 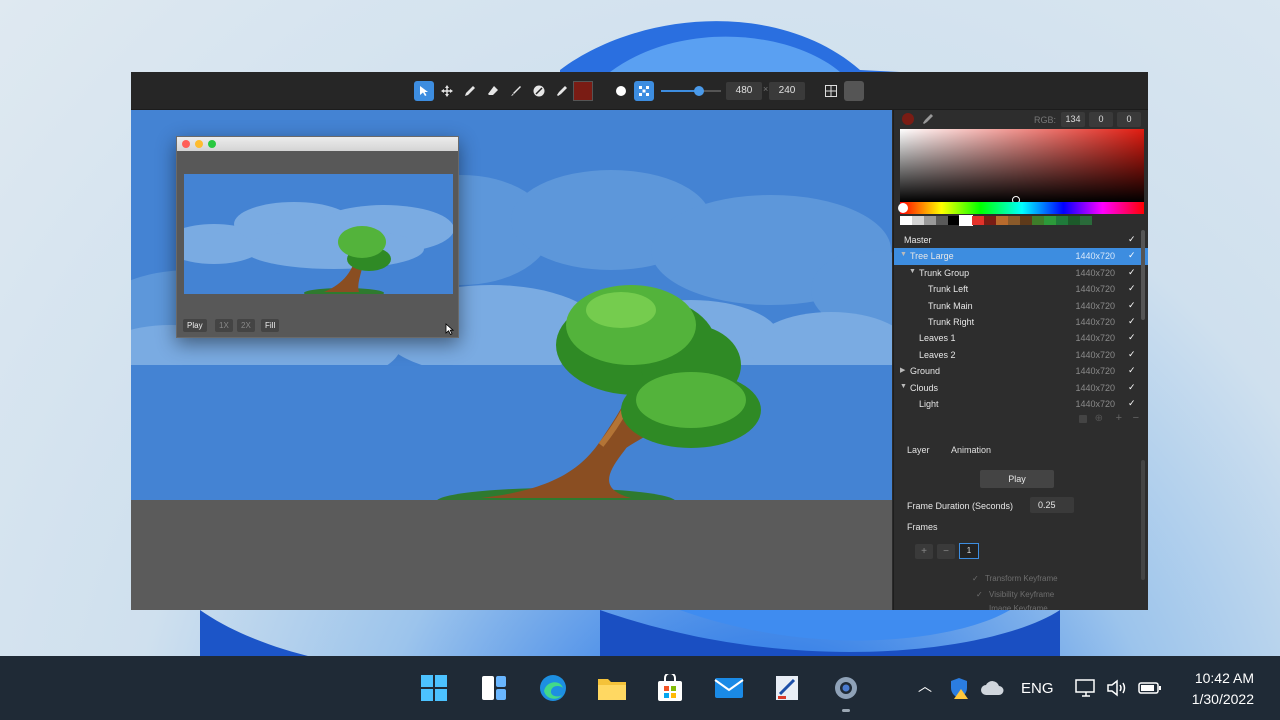 I want to click on preview-fill-button: Fill, so click(x=270, y=325).